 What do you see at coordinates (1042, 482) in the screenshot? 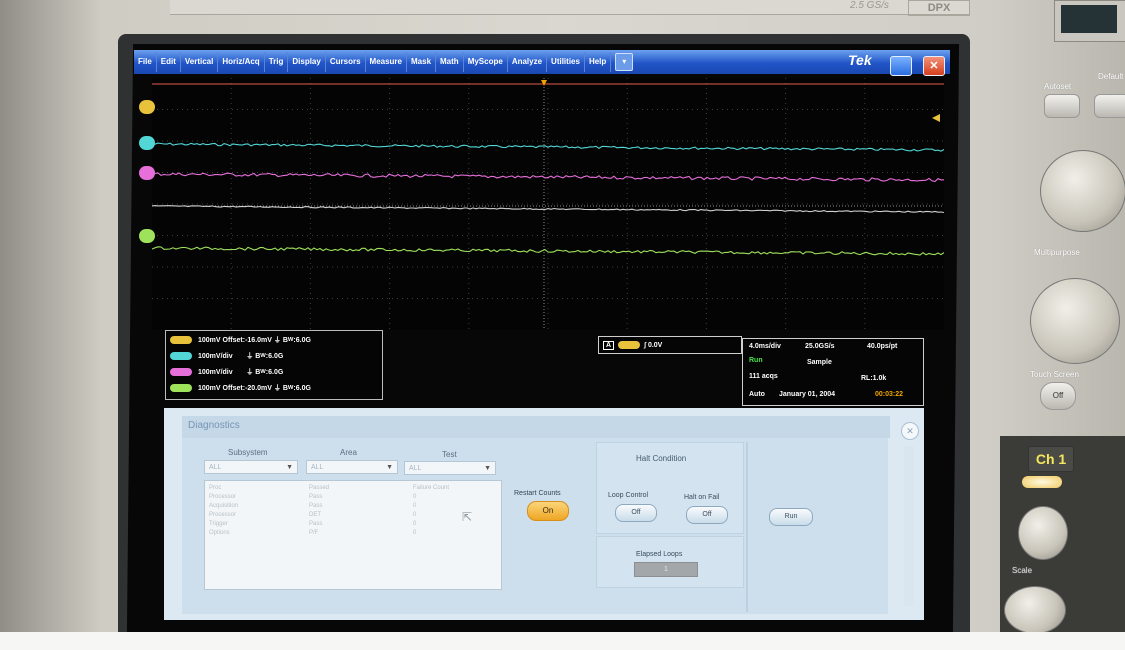
I see `ch1-led` at bounding box center [1042, 482].